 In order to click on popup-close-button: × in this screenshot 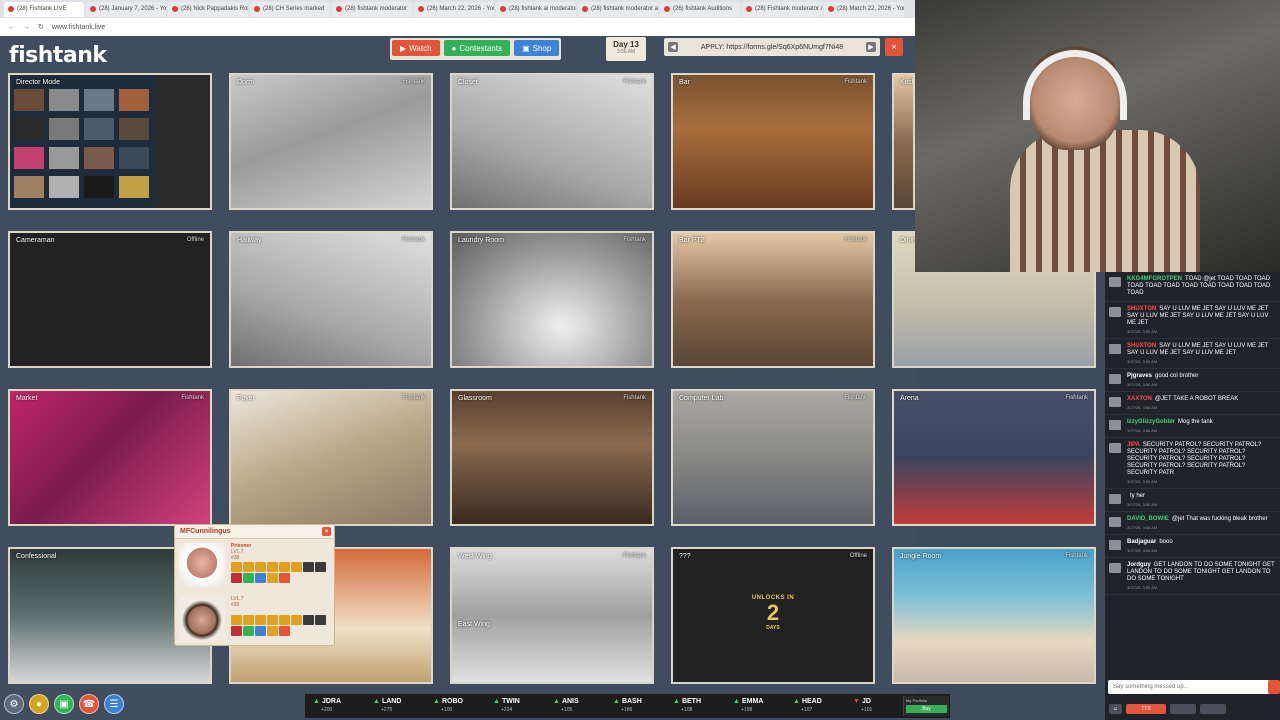, I will do `click(326, 531)`.